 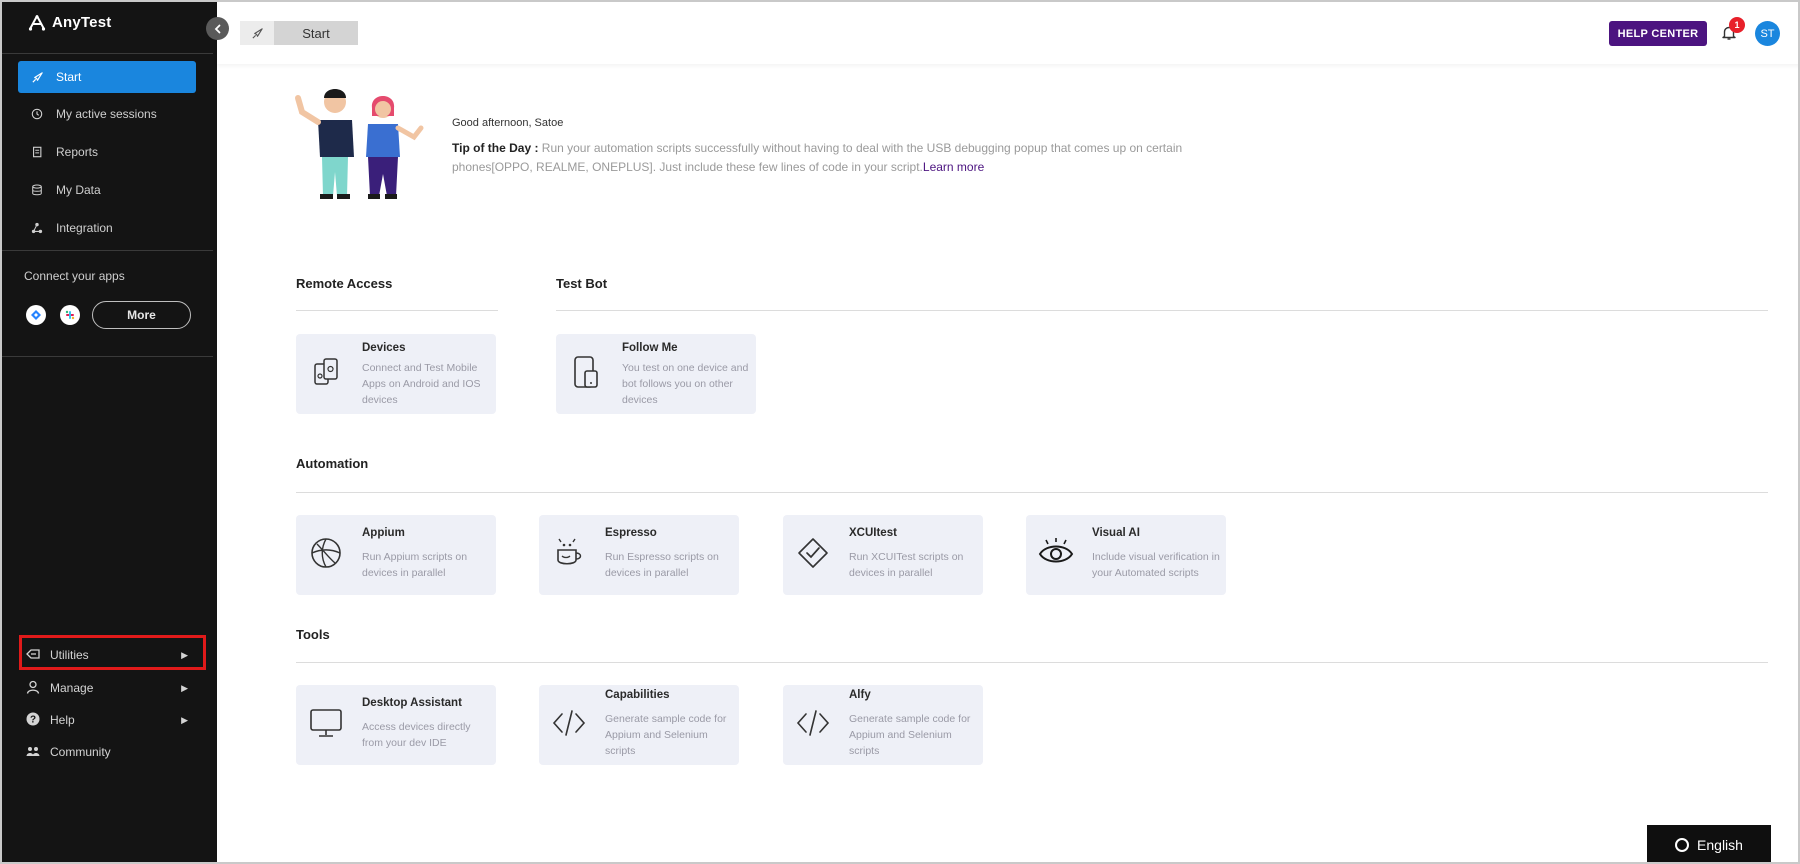 I want to click on card-title: Desktop Assistant, so click(x=412, y=703).